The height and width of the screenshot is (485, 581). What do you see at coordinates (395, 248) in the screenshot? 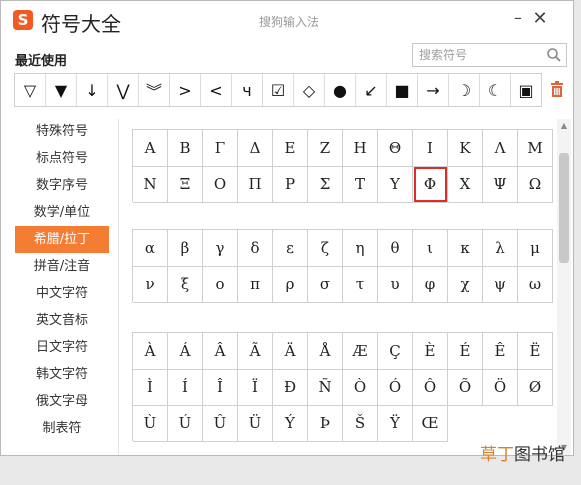
I see `symbol-cell: θ` at bounding box center [395, 248].